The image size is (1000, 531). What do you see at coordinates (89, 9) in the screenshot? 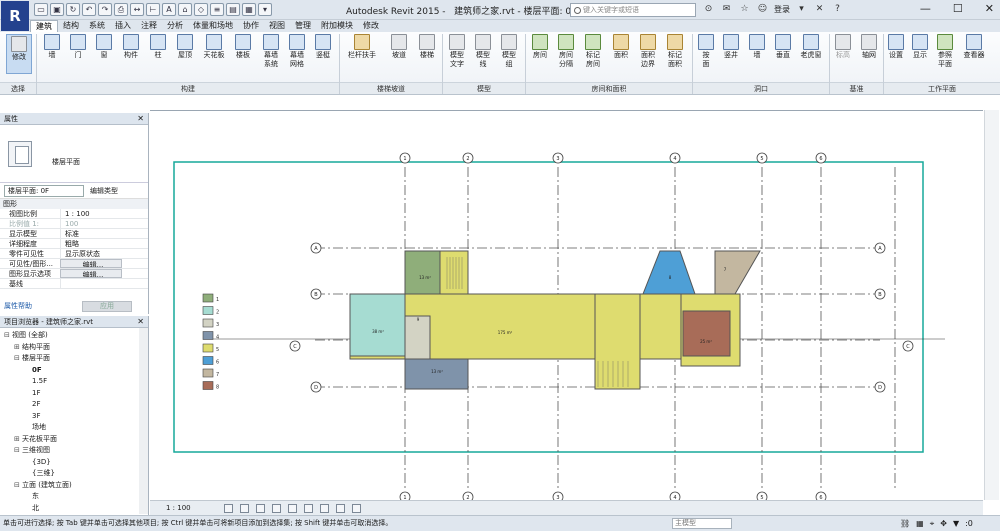
I see `undo-icon: ↶` at bounding box center [89, 9].